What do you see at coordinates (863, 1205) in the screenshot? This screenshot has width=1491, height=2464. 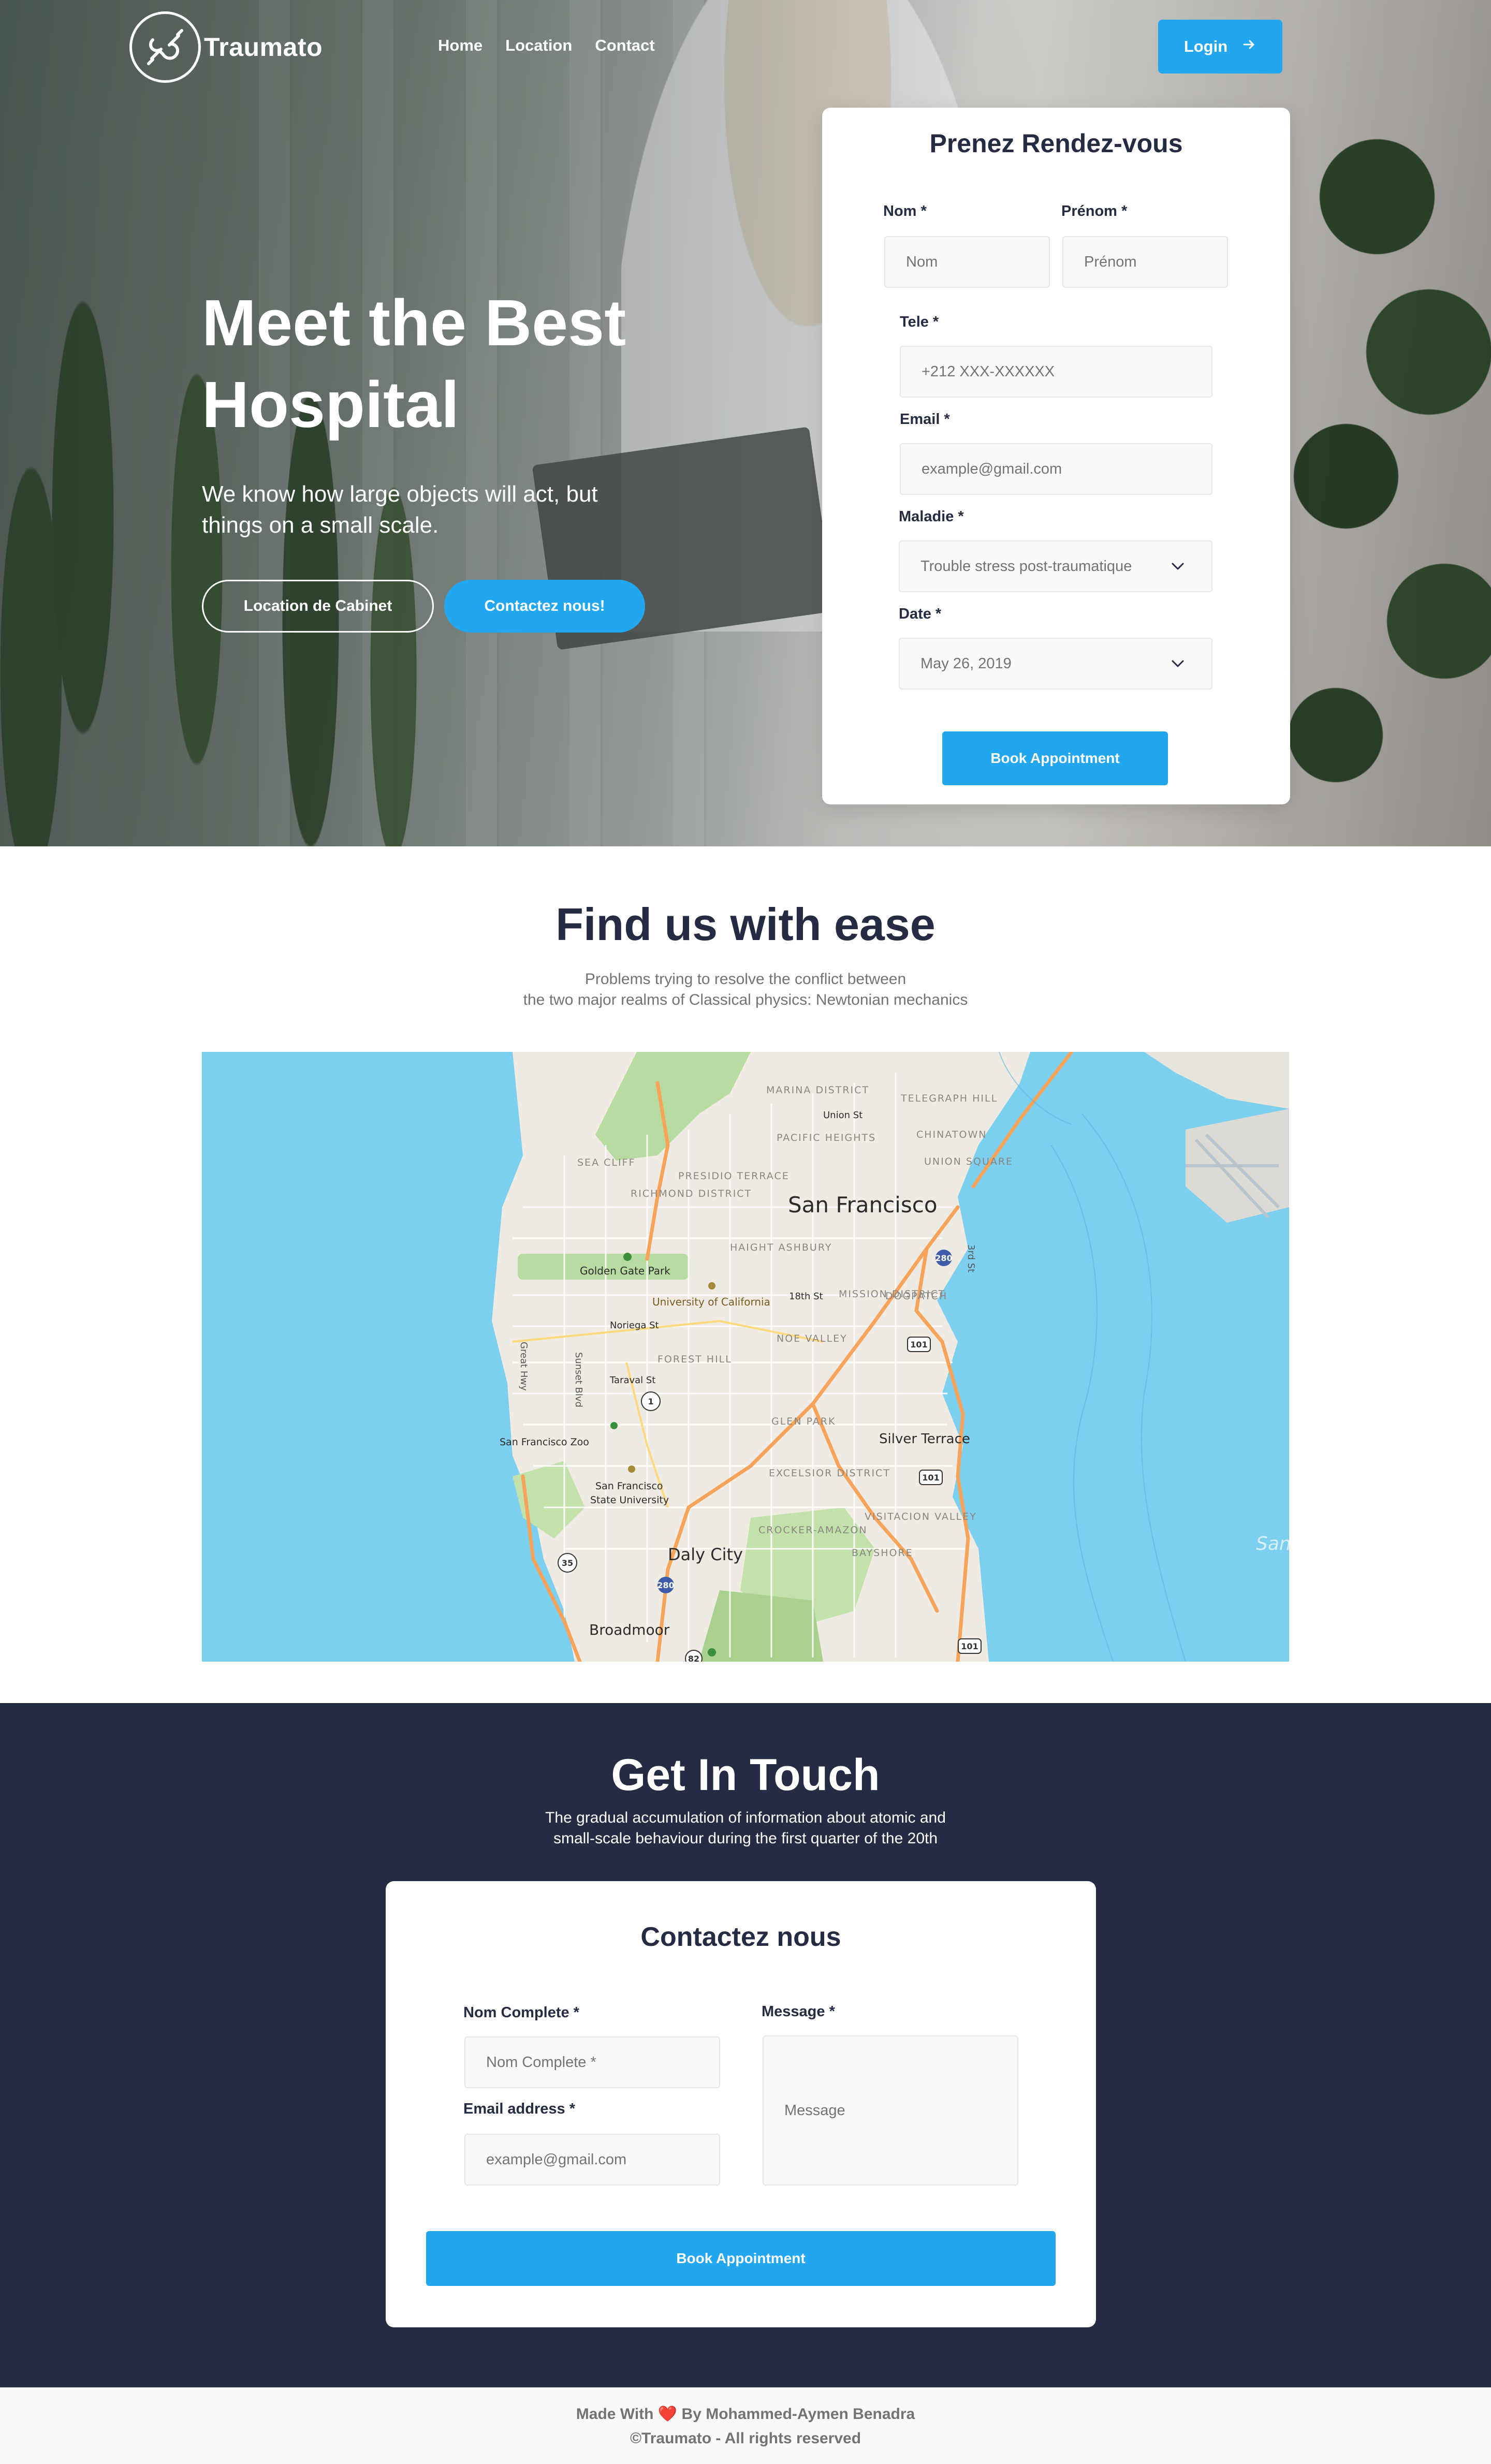 I see `map-label-san-francisco: San Francisco` at bounding box center [863, 1205].